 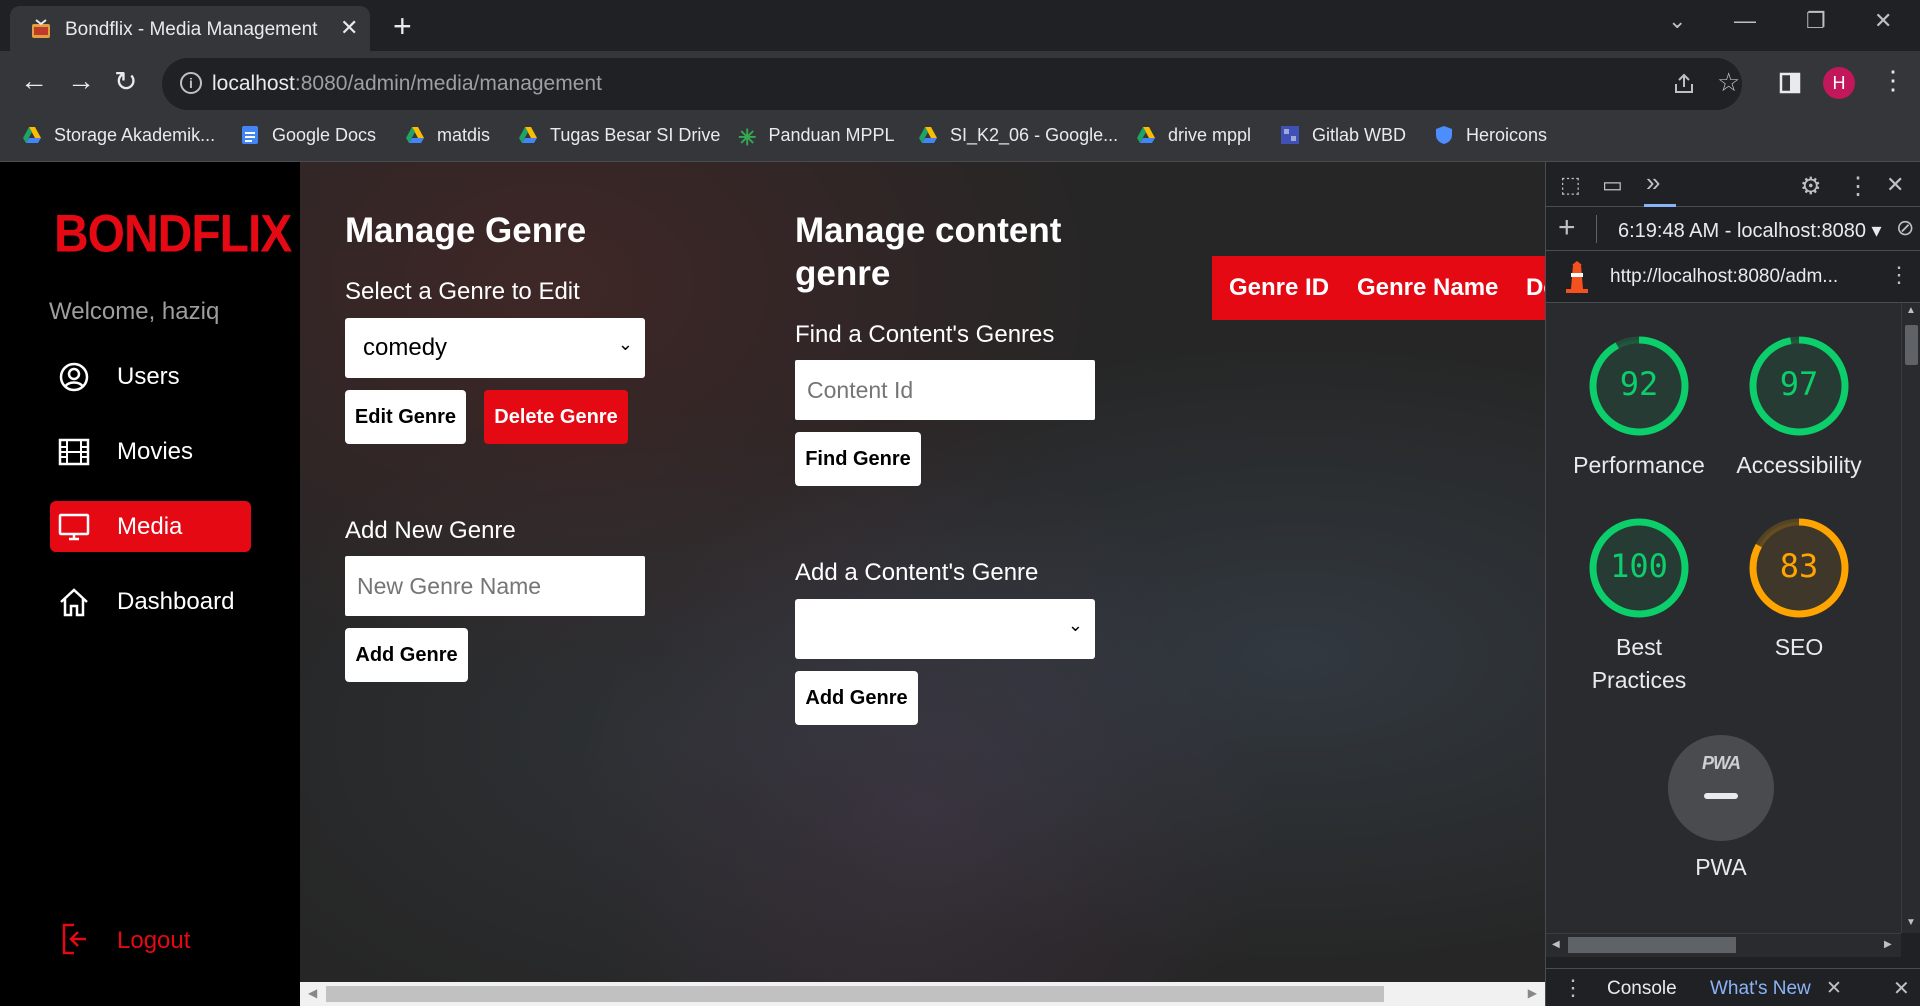 I want to click on settings-gear-icon: ⚙, so click(x=1811, y=186).